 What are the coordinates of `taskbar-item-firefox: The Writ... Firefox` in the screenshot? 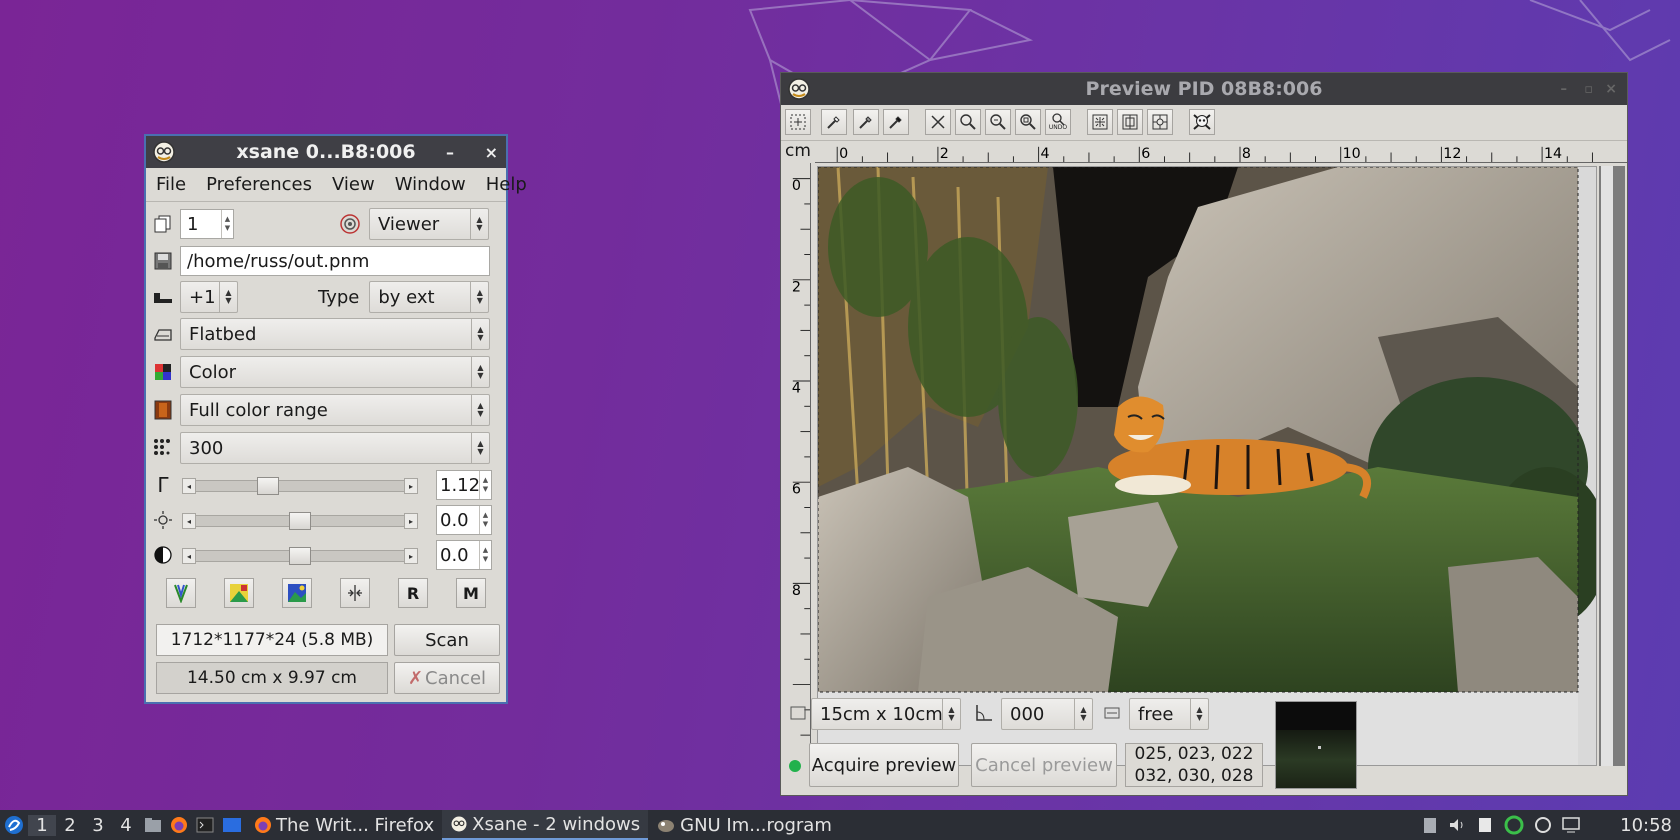 It's located at (344, 825).